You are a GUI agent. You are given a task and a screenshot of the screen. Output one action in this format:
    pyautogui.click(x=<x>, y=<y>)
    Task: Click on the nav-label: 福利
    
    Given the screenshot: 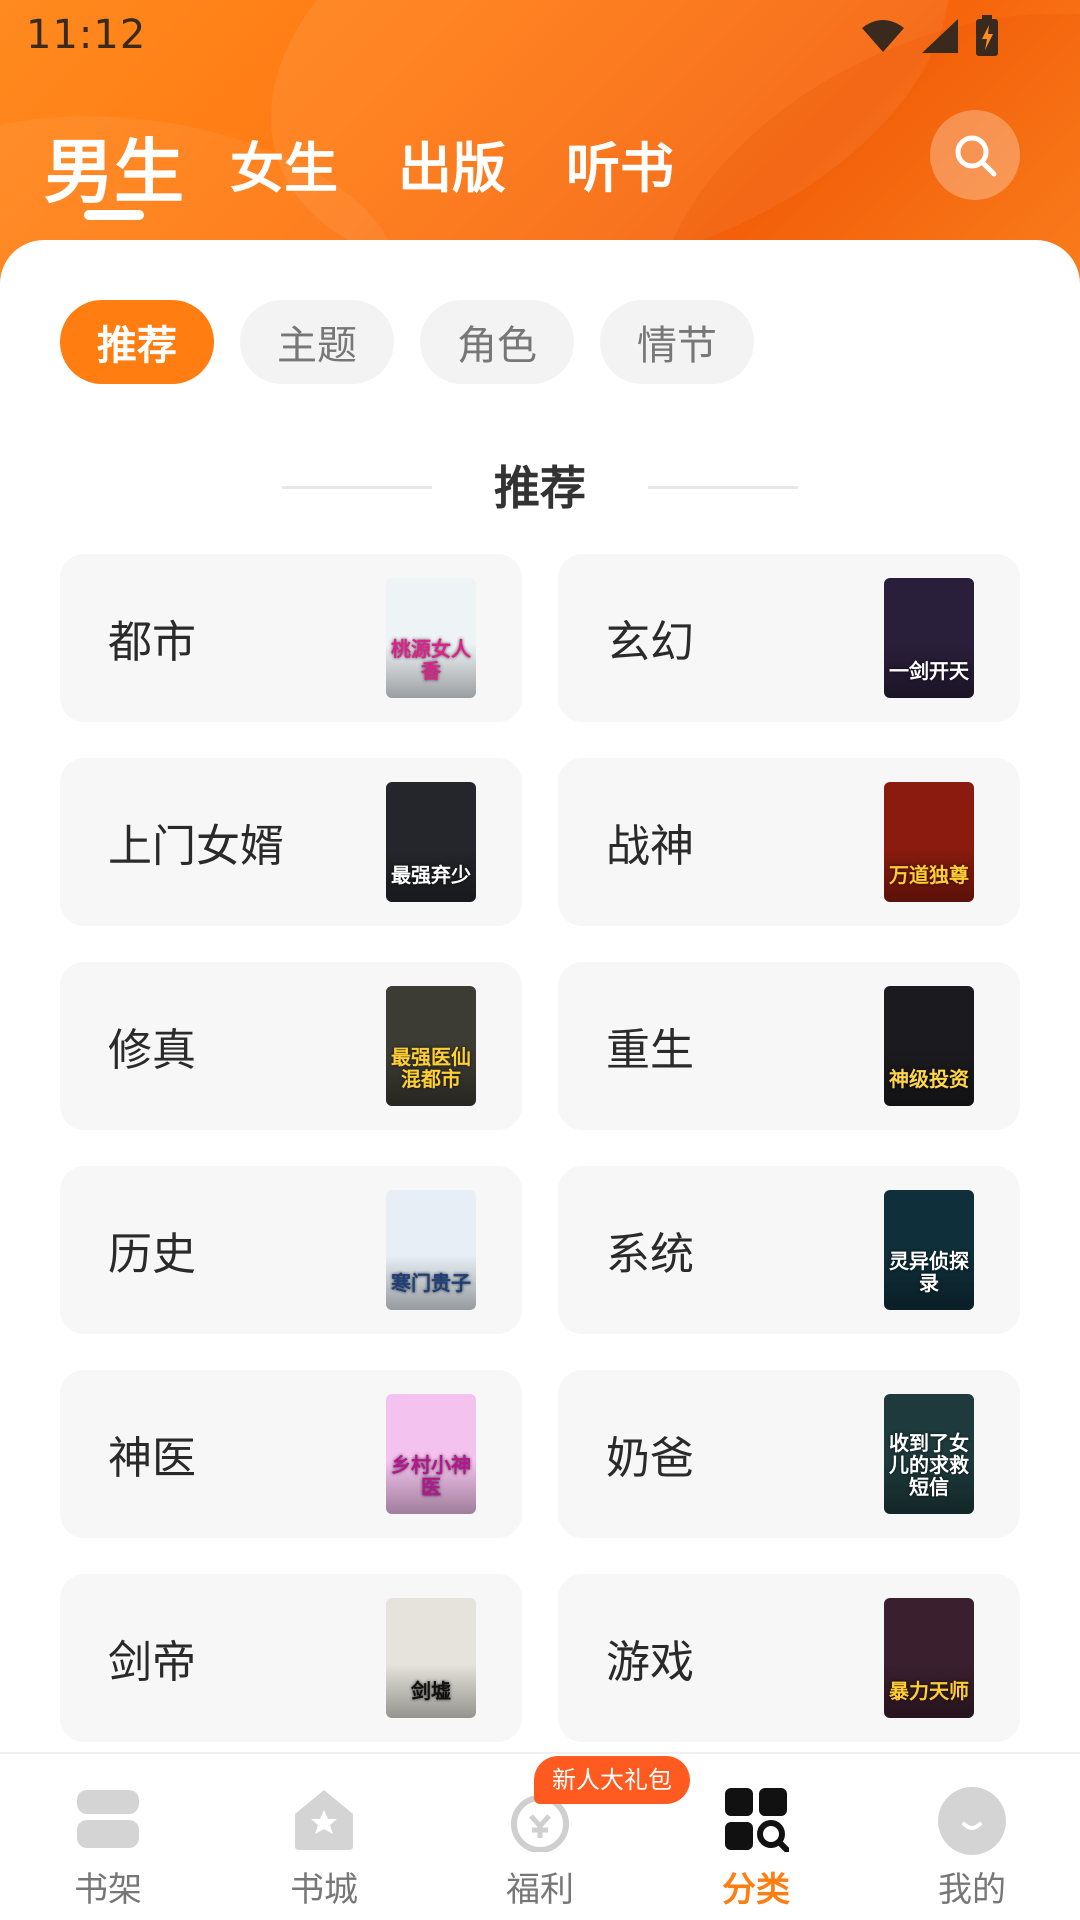 What is the action you would take?
    pyautogui.click(x=540, y=1890)
    